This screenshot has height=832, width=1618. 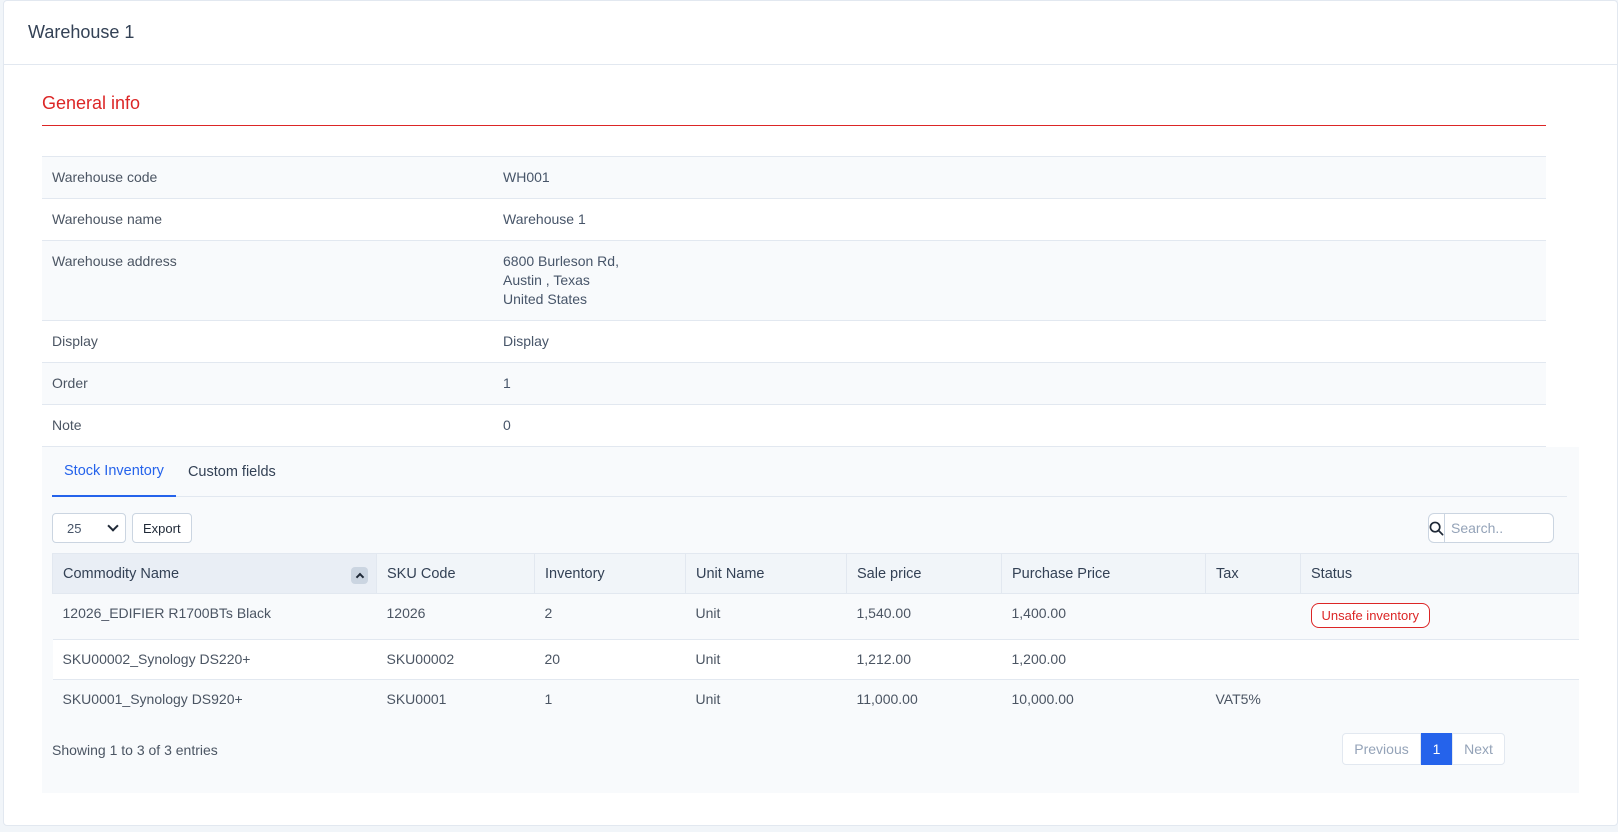 I want to click on cell-purchase-price: 1,200.00, so click(x=1103, y=659).